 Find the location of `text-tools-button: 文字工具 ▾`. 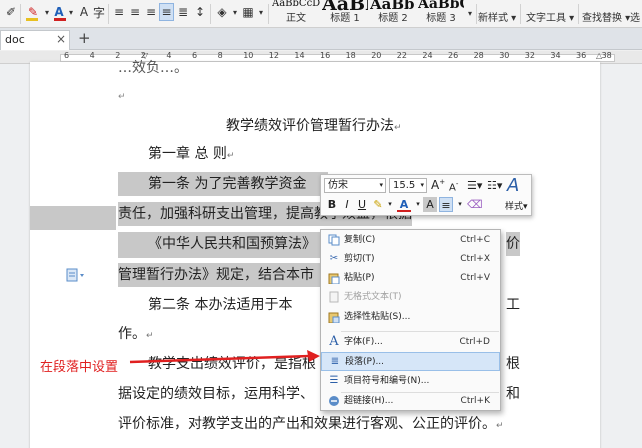

text-tools-button: 文字工具 ▾ is located at coordinates (550, 16).